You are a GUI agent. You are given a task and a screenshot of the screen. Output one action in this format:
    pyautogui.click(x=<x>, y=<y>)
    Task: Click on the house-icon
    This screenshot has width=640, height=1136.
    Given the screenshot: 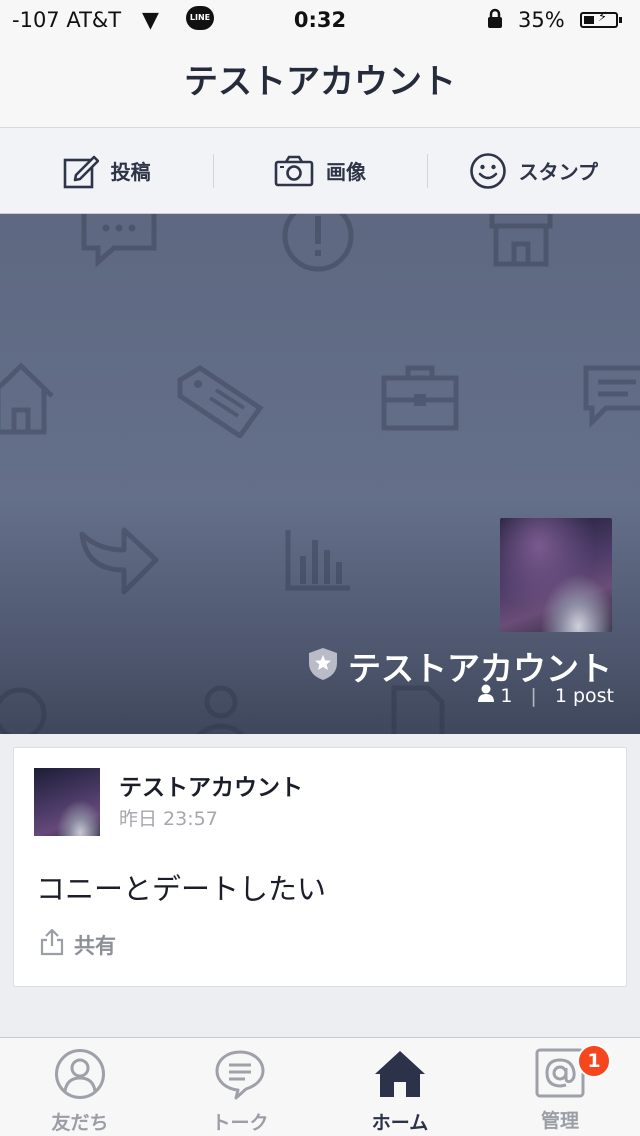 What is the action you would take?
    pyautogui.click(x=27, y=398)
    